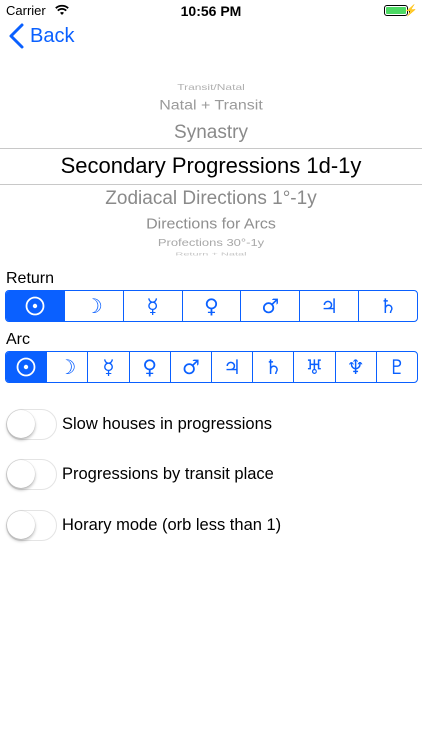 Image resolution: width=422 pixels, height=750 pixels. Describe the element at coordinates (211, 133) in the screenshot. I see `picker-item: Synastry` at that location.